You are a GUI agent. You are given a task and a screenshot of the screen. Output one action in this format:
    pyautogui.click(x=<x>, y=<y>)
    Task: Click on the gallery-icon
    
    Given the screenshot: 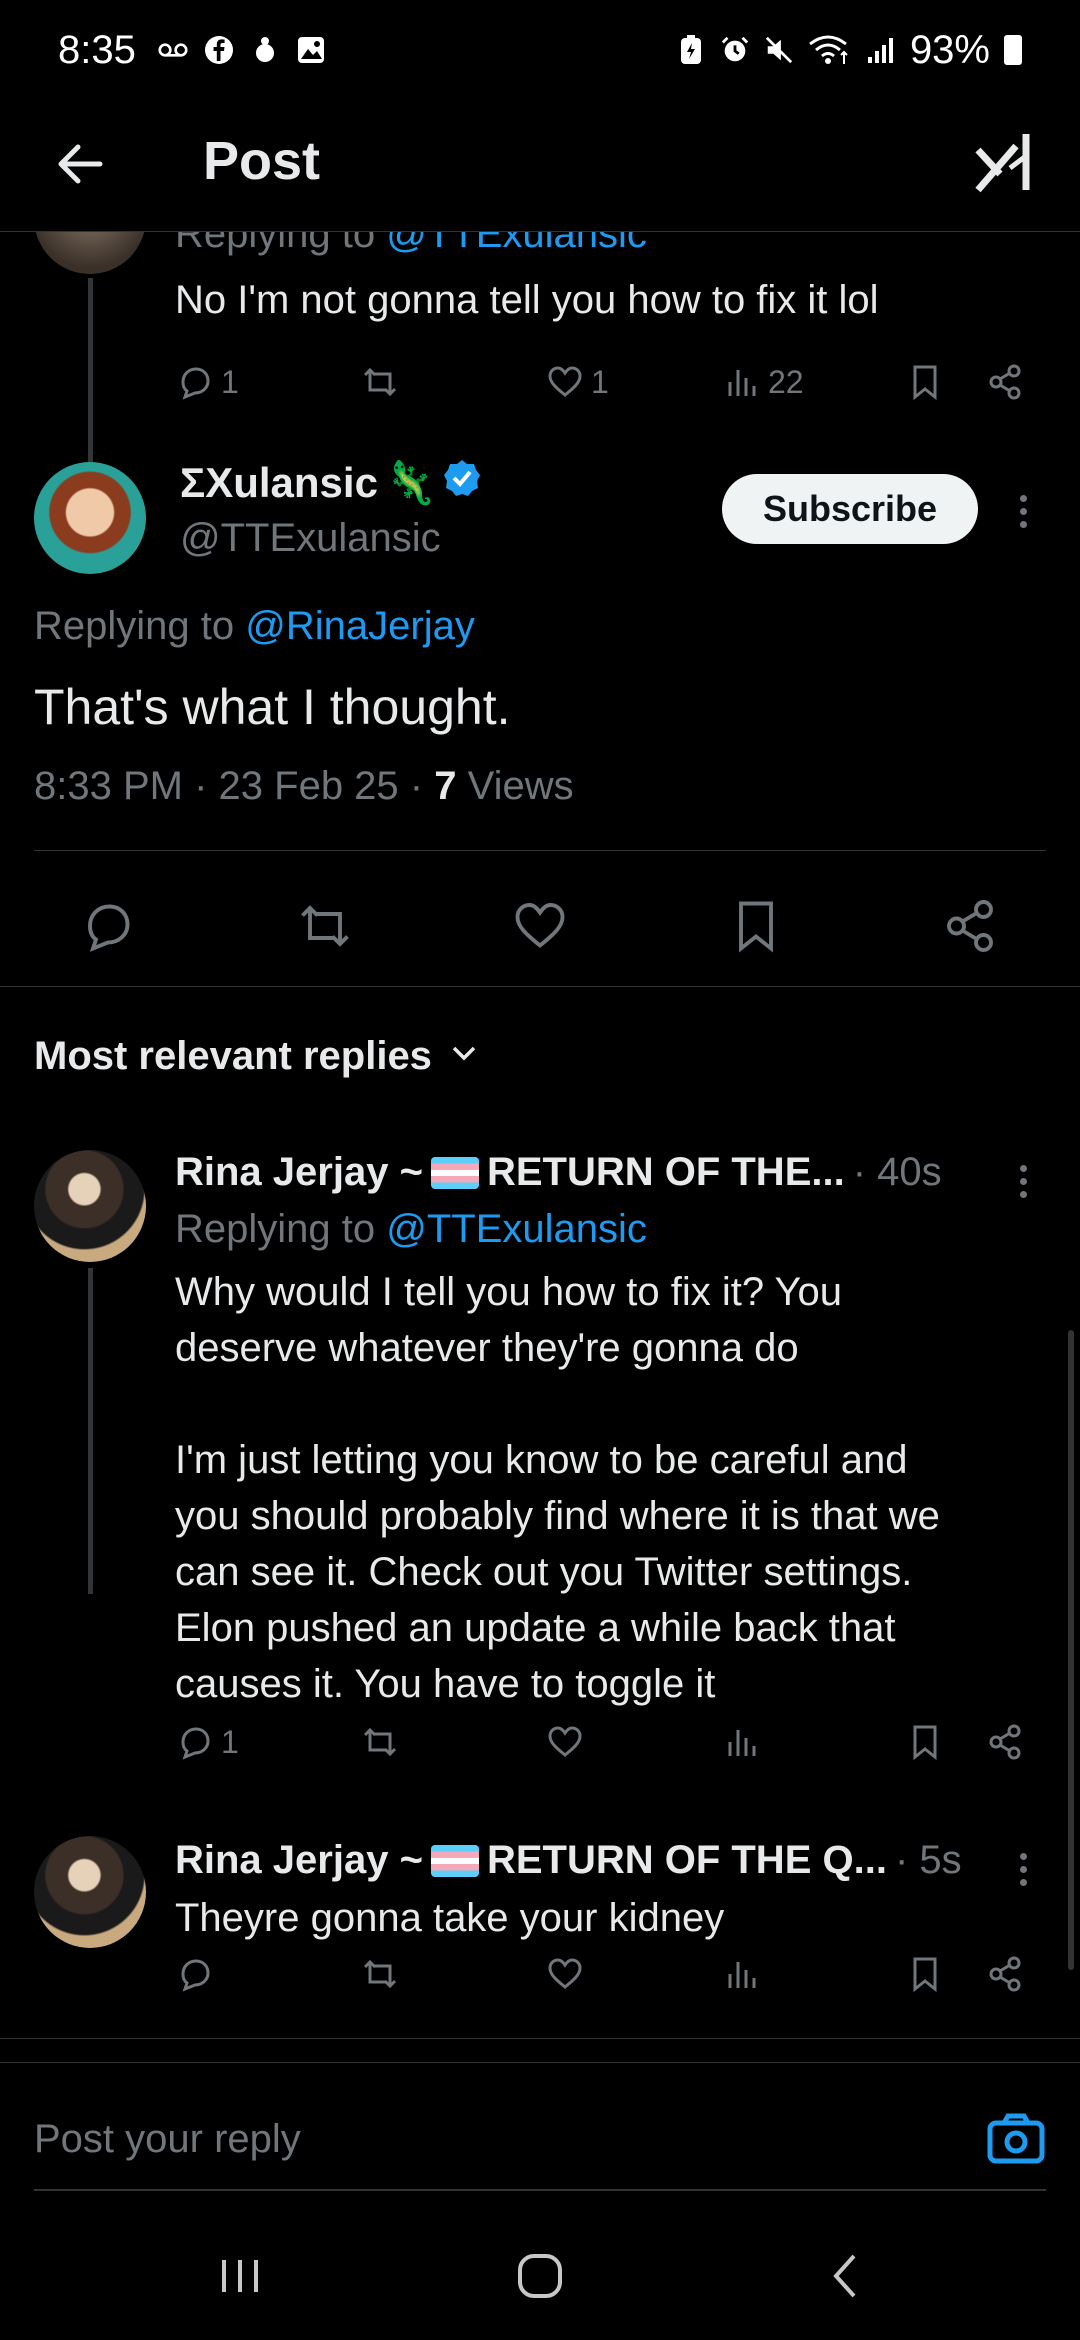 What is the action you would take?
    pyautogui.click(x=311, y=50)
    